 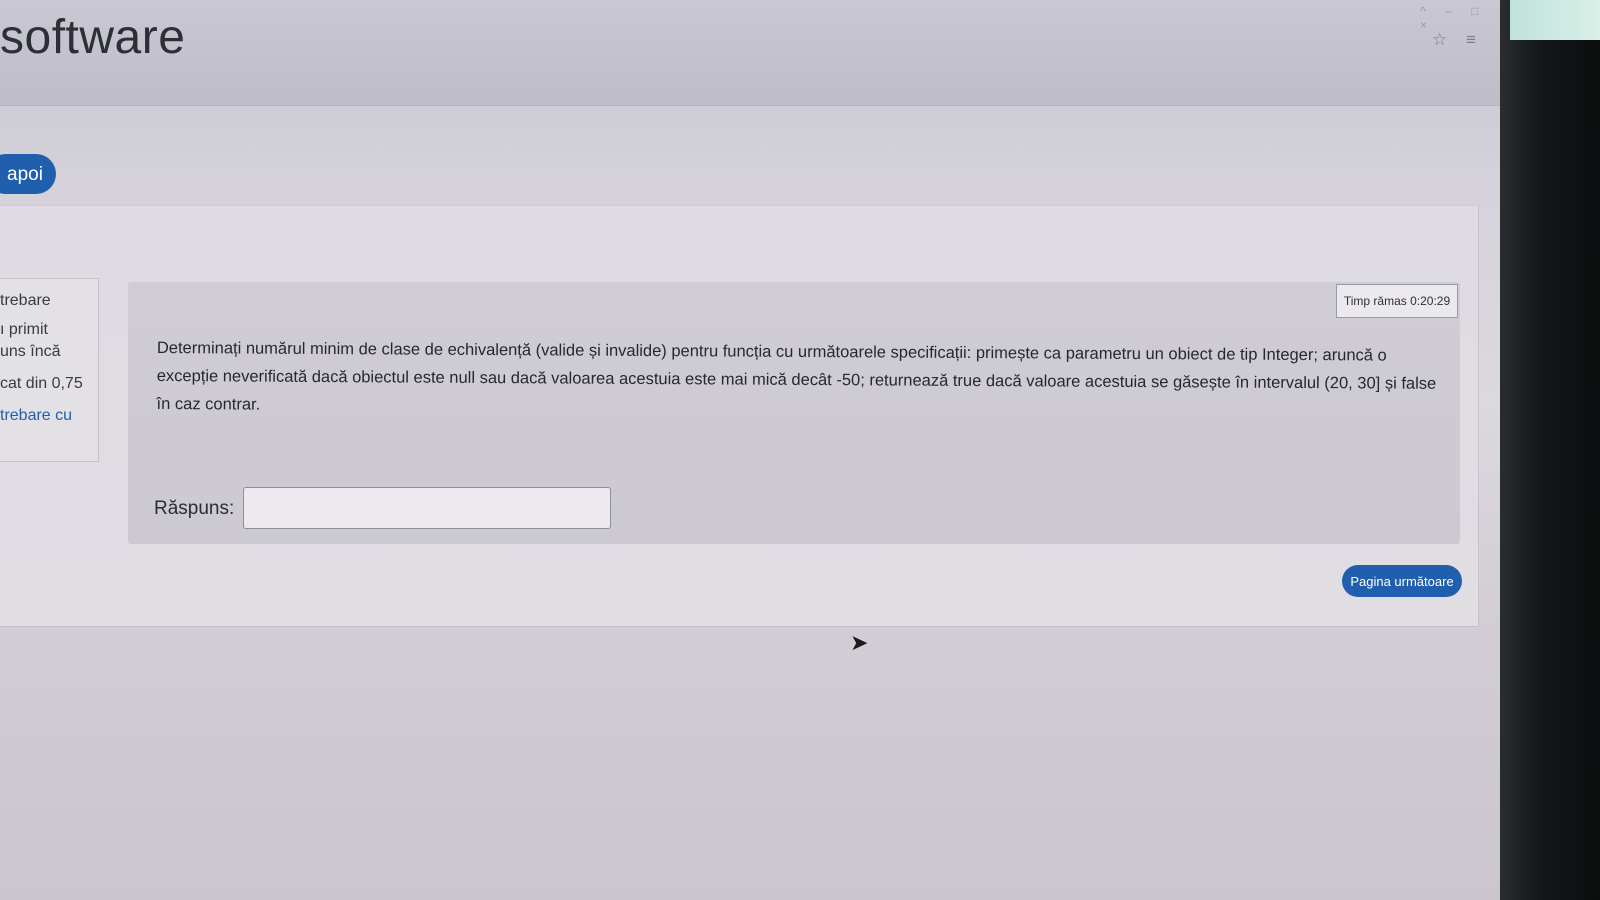 What do you see at coordinates (427, 508) in the screenshot?
I see `answer-input` at bounding box center [427, 508].